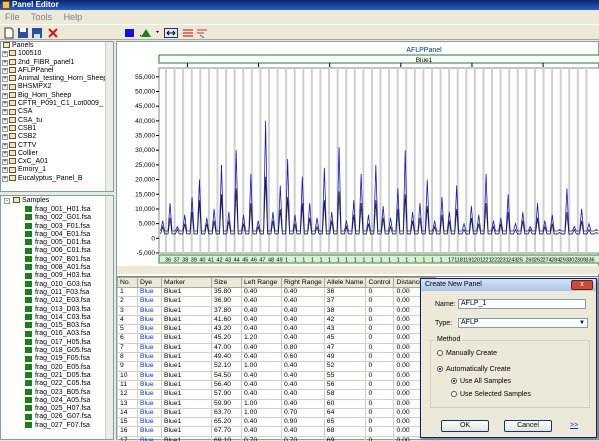 The width and height of the screenshot is (599, 441). Describe the element at coordinates (277, 384) in the screenshot. I see `table-row: 11BlueBlue156.400.400.405600.00` at that location.